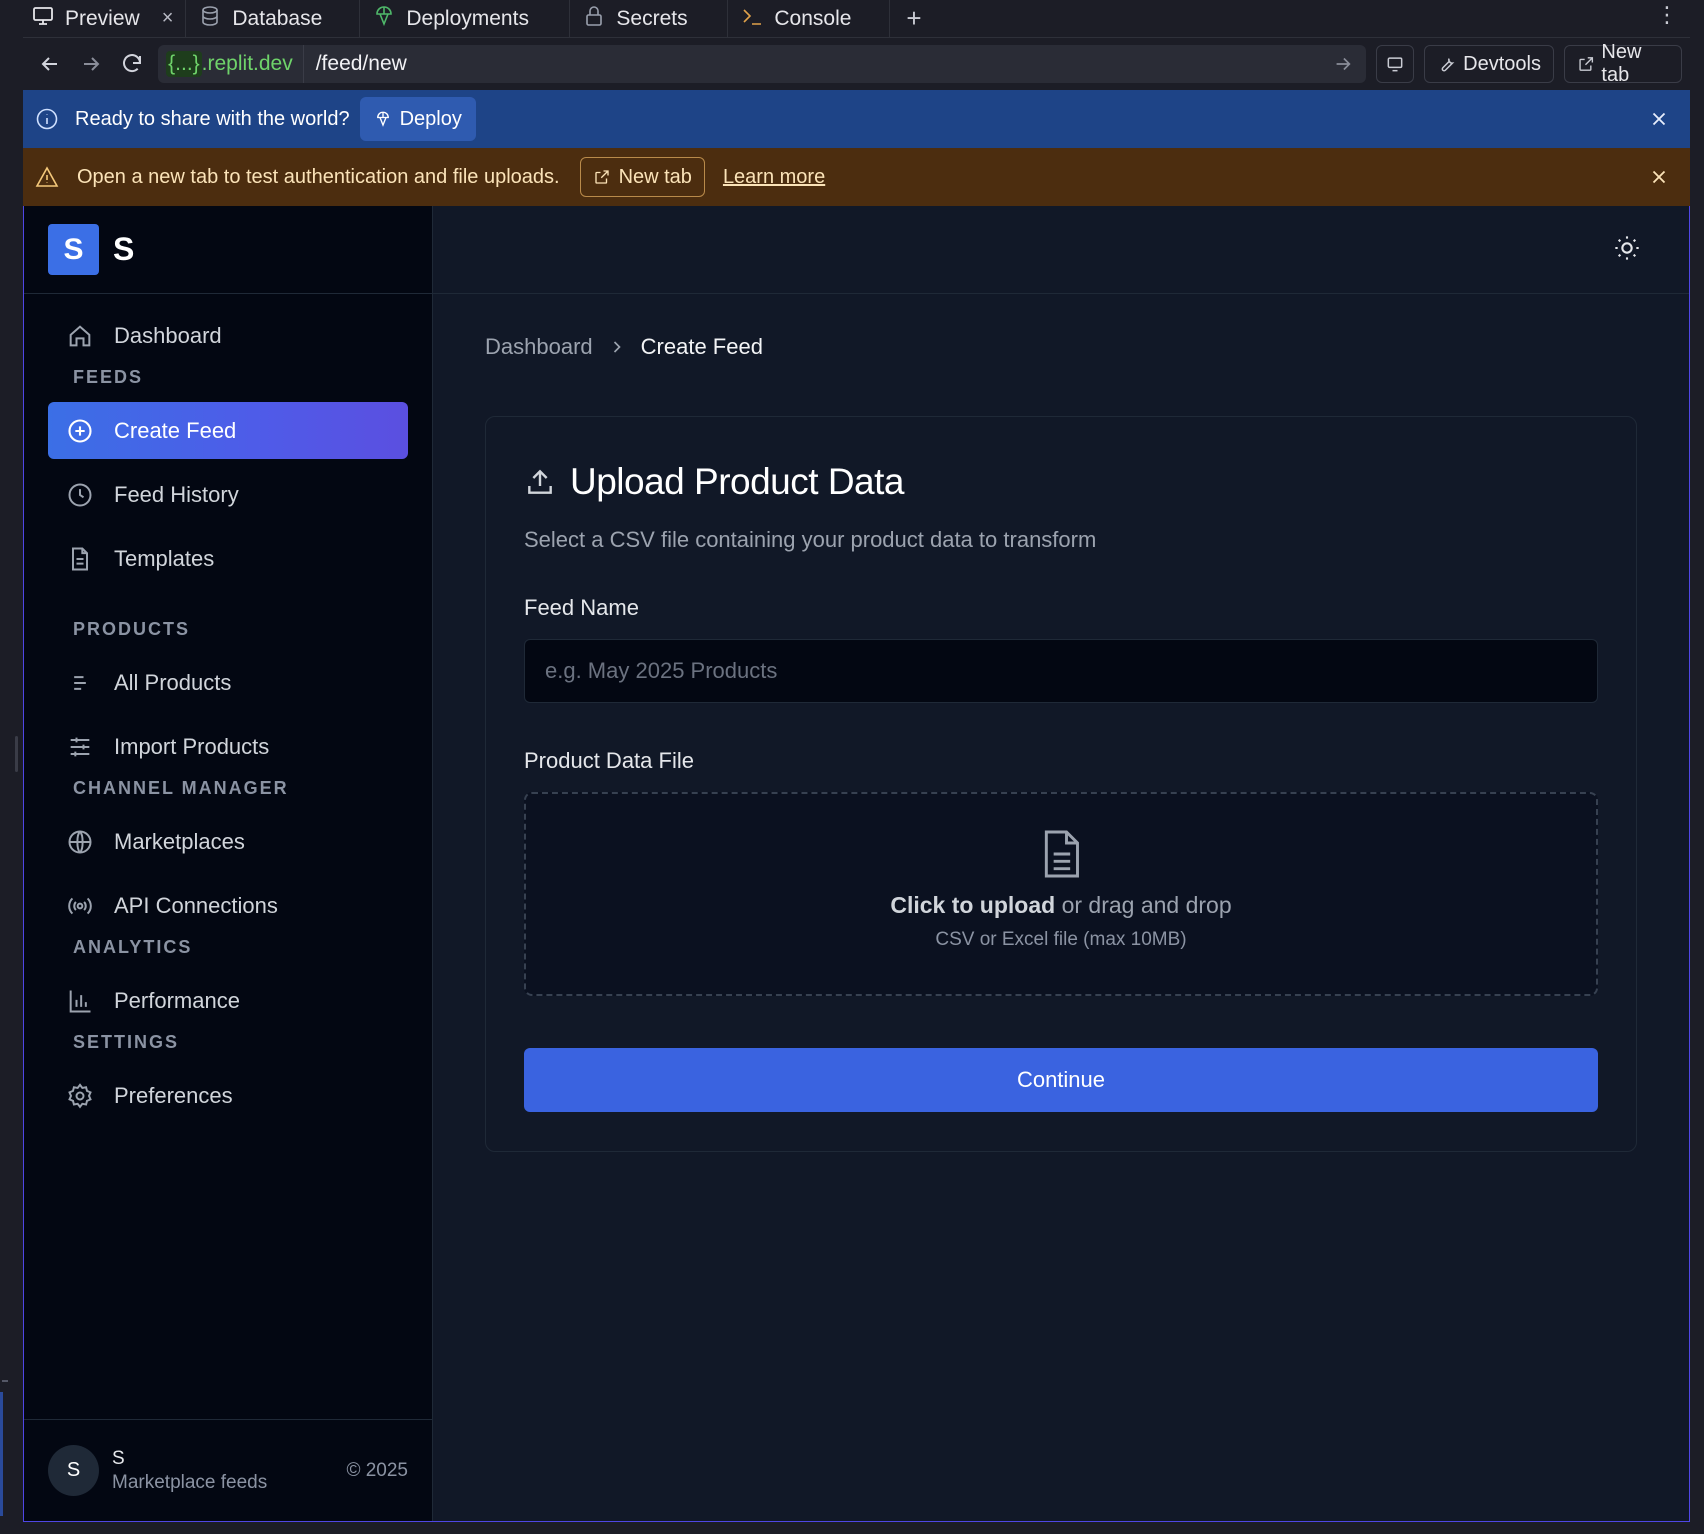  Describe the element at coordinates (49, 64) in the screenshot. I see `back-button` at that location.